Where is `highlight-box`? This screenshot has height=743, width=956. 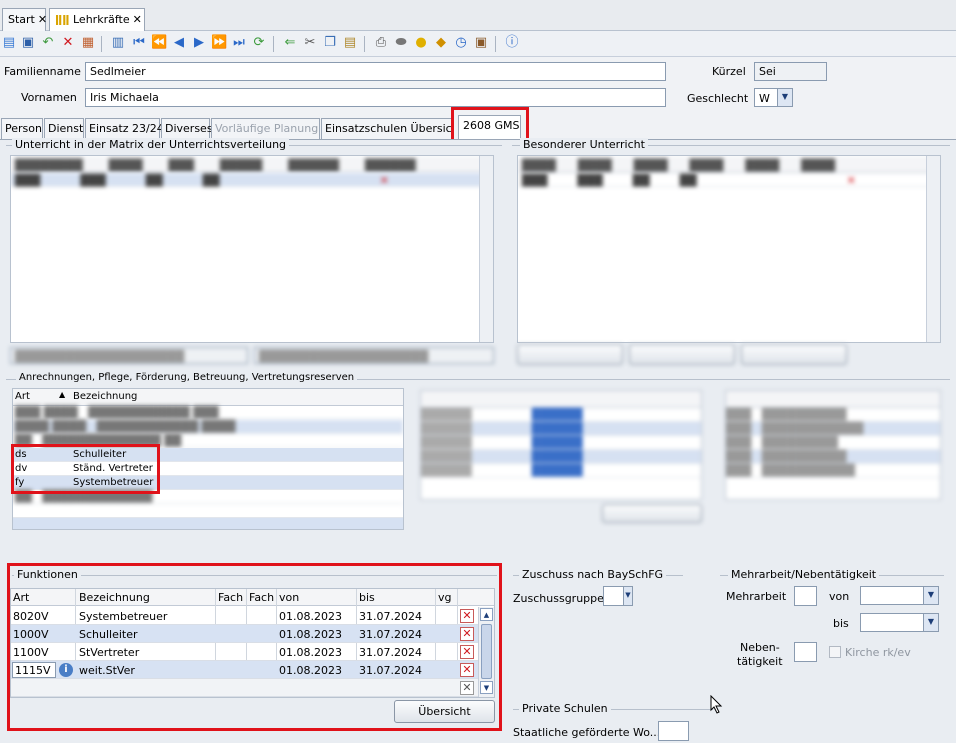
highlight-box is located at coordinates (254, 647).